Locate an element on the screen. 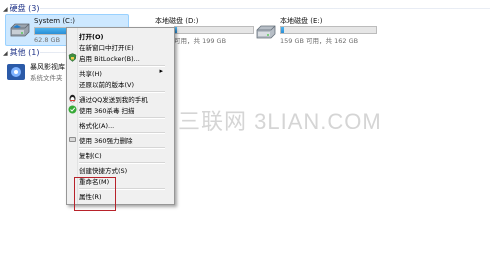 Image resolution: width=496 pixels, height=258 pixels. baofeng-library-item: 暴风影视库 系统文件夹 is located at coordinates (35, 72).